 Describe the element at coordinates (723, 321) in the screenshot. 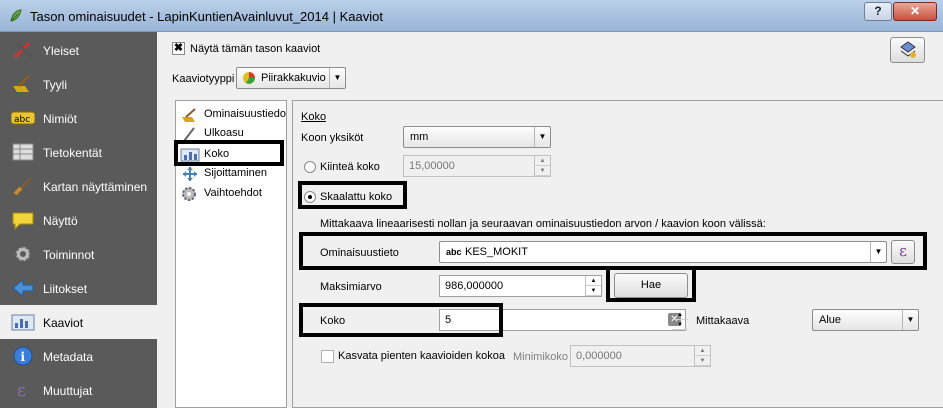

I see `scale-label: Mittakaava` at that location.